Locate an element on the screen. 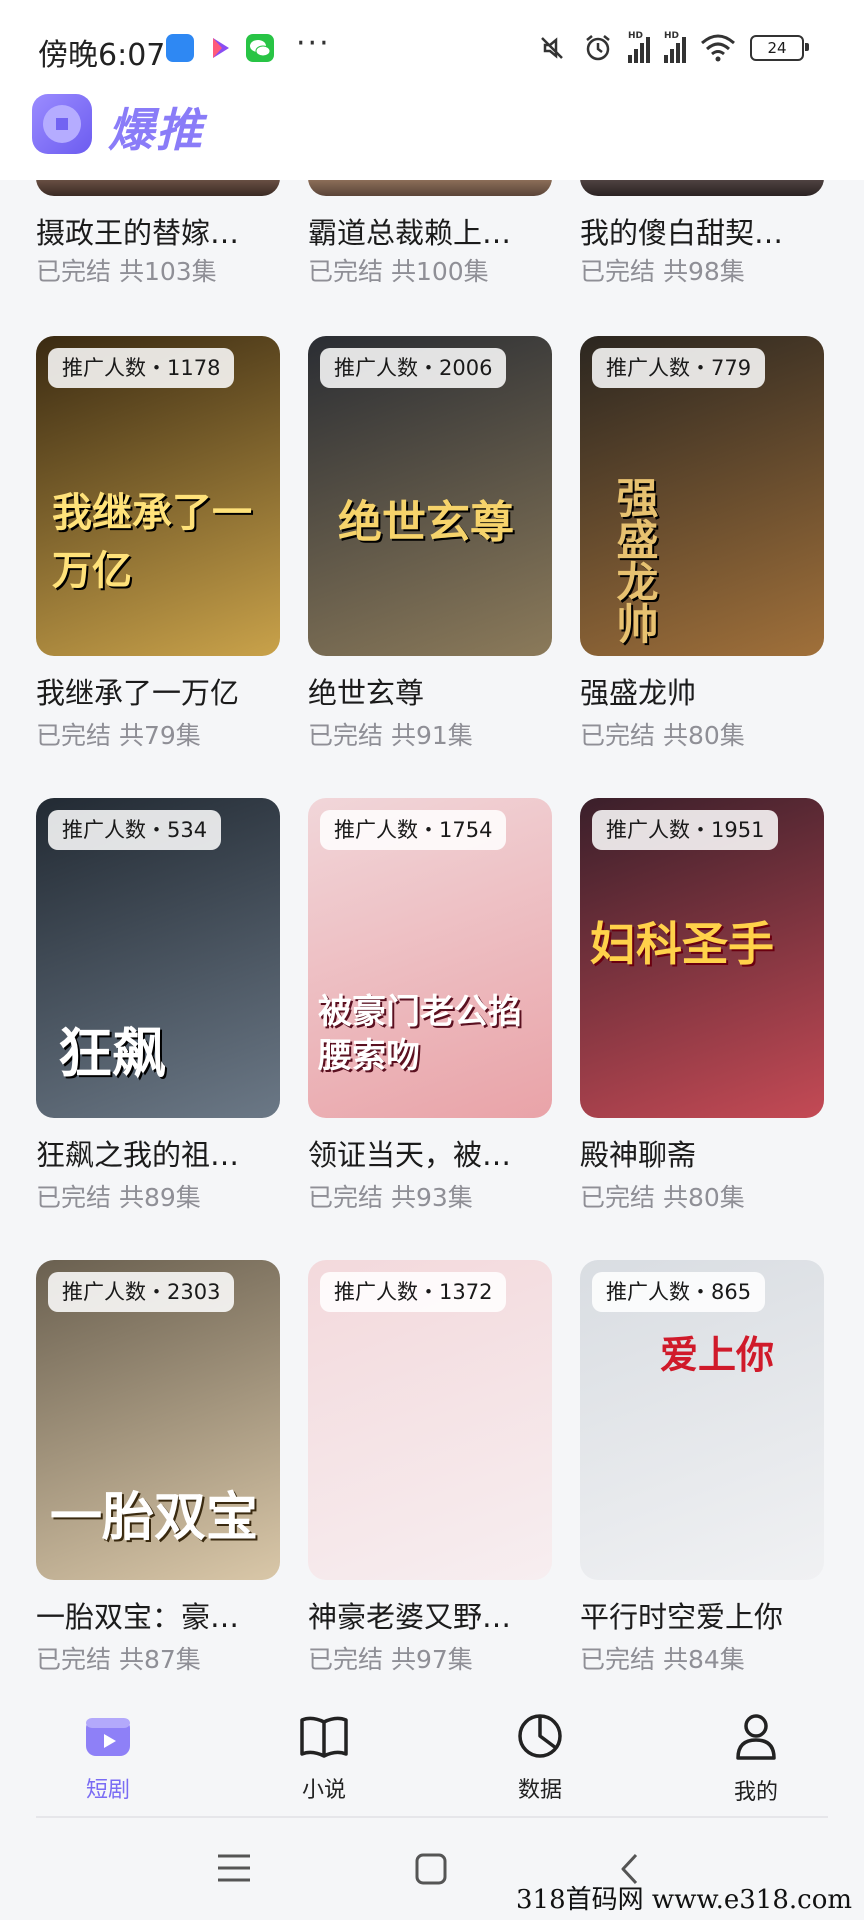 Image resolution: width=864 pixels, height=1920 pixels. promoter-count-badge: 推广人数・2303 is located at coordinates (141, 1292).